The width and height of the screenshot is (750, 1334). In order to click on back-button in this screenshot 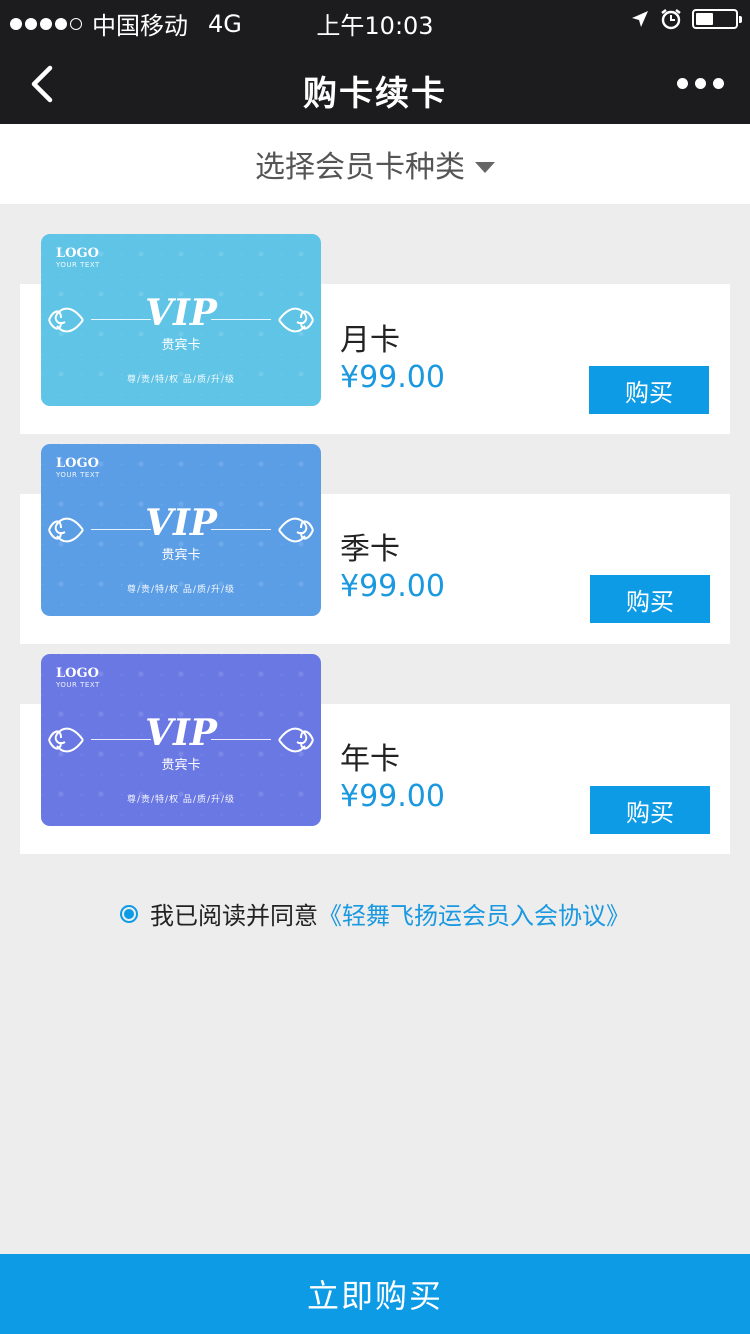, I will do `click(44, 84)`.